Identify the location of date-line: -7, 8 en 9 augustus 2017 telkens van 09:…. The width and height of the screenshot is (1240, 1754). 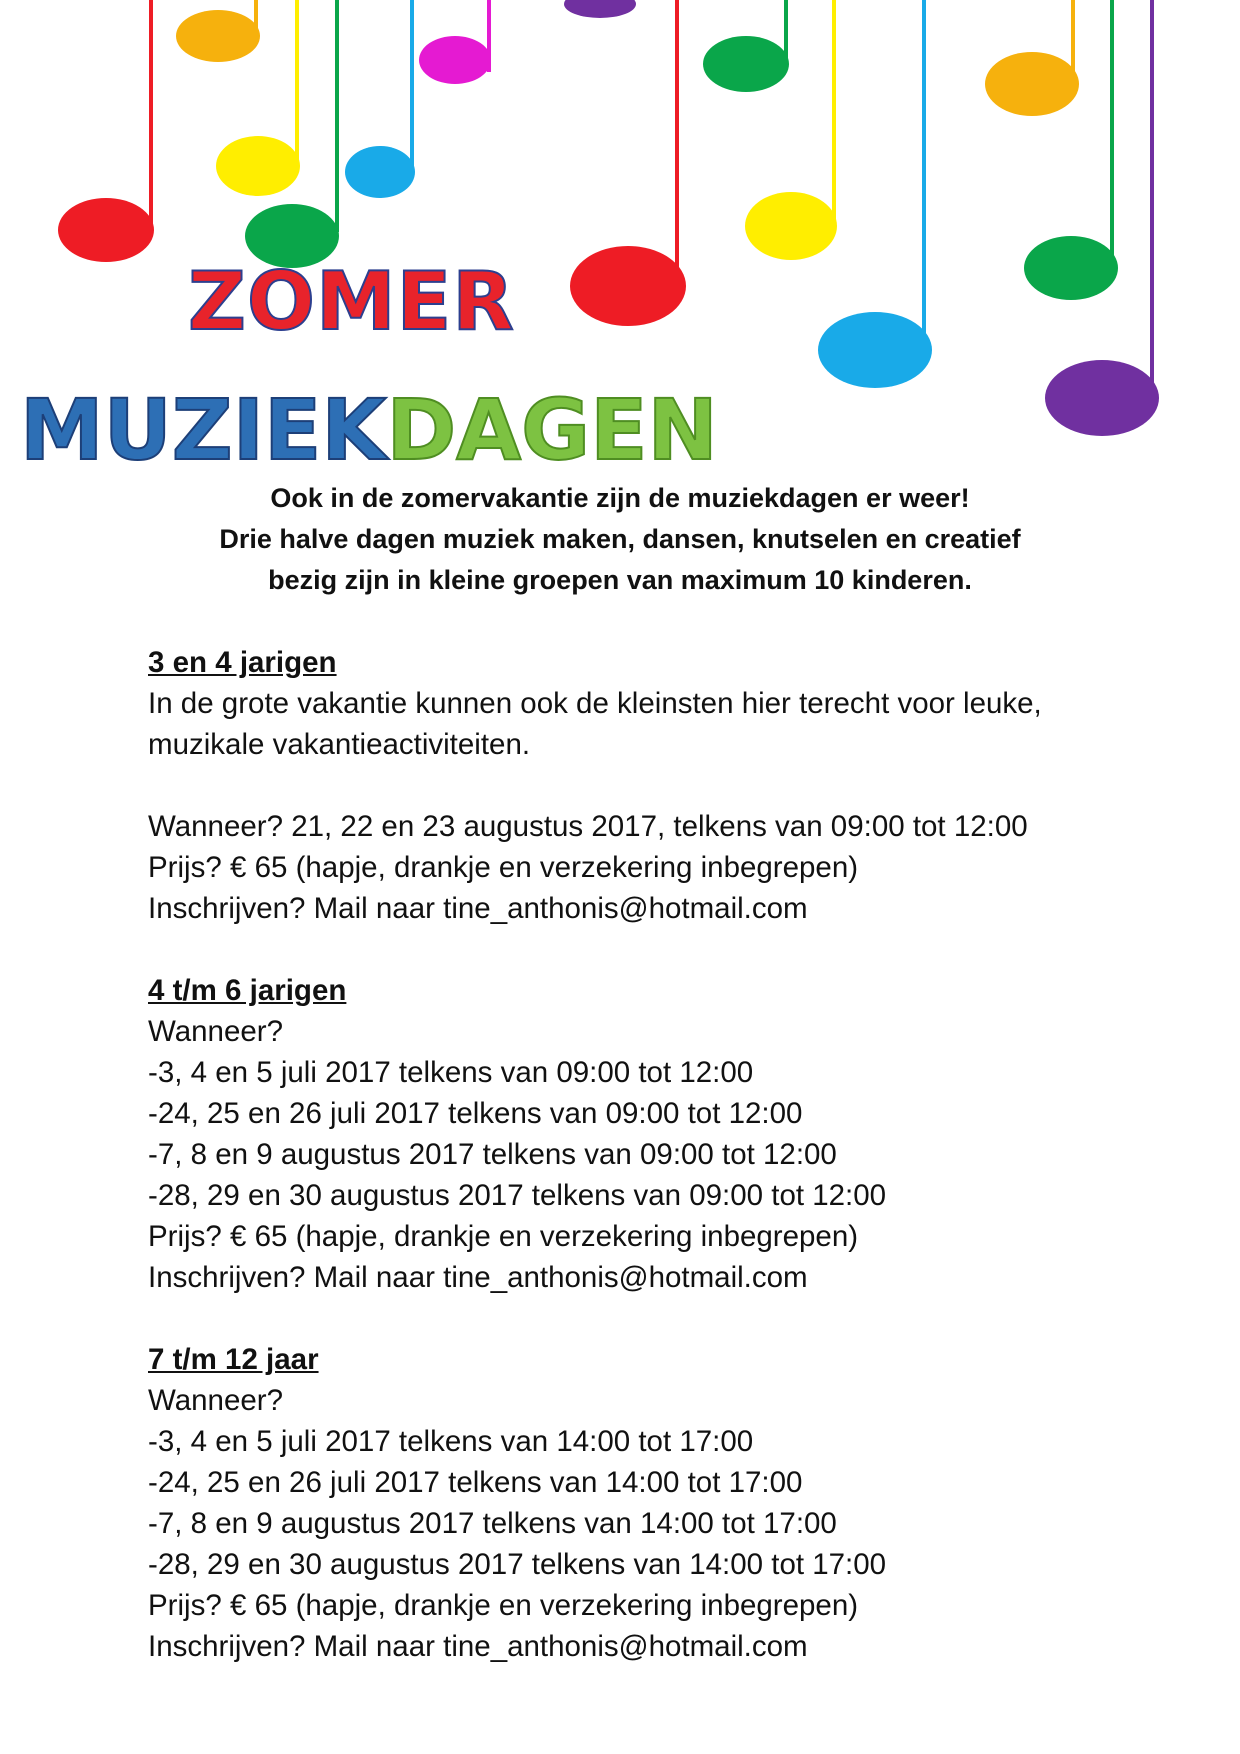
(492, 1154).